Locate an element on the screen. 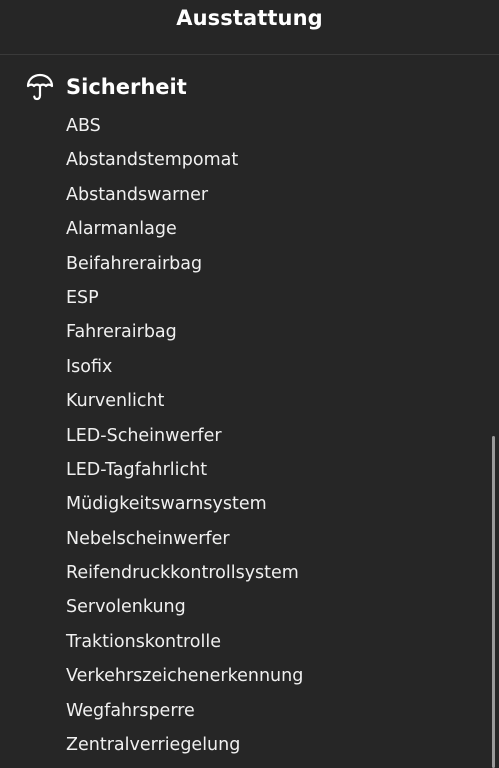 Image resolution: width=499 pixels, height=768 pixels. list-item: LED-Tagfahrlicht is located at coordinates (137, 469).